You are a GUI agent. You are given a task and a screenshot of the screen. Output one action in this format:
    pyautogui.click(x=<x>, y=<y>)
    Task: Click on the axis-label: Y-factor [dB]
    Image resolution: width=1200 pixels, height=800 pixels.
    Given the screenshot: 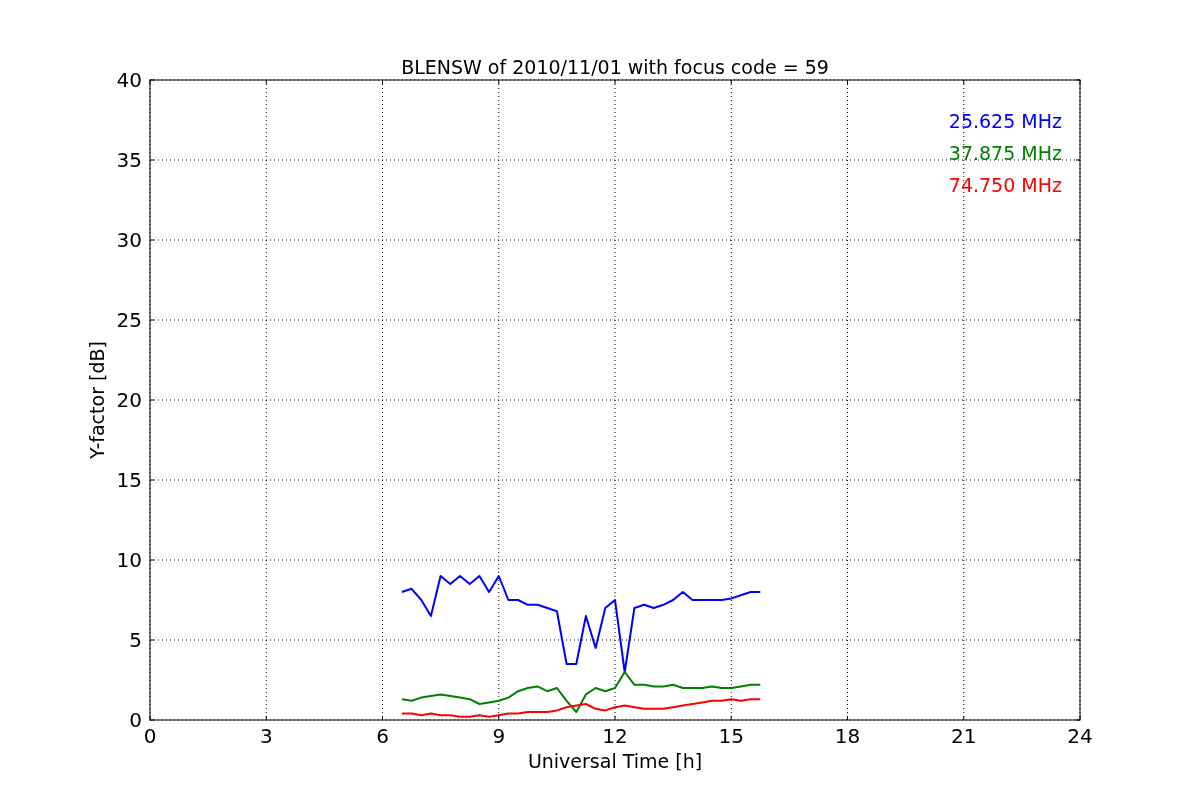 What is the action you would take?
    pyautogui.click(x=97, y=400)
    